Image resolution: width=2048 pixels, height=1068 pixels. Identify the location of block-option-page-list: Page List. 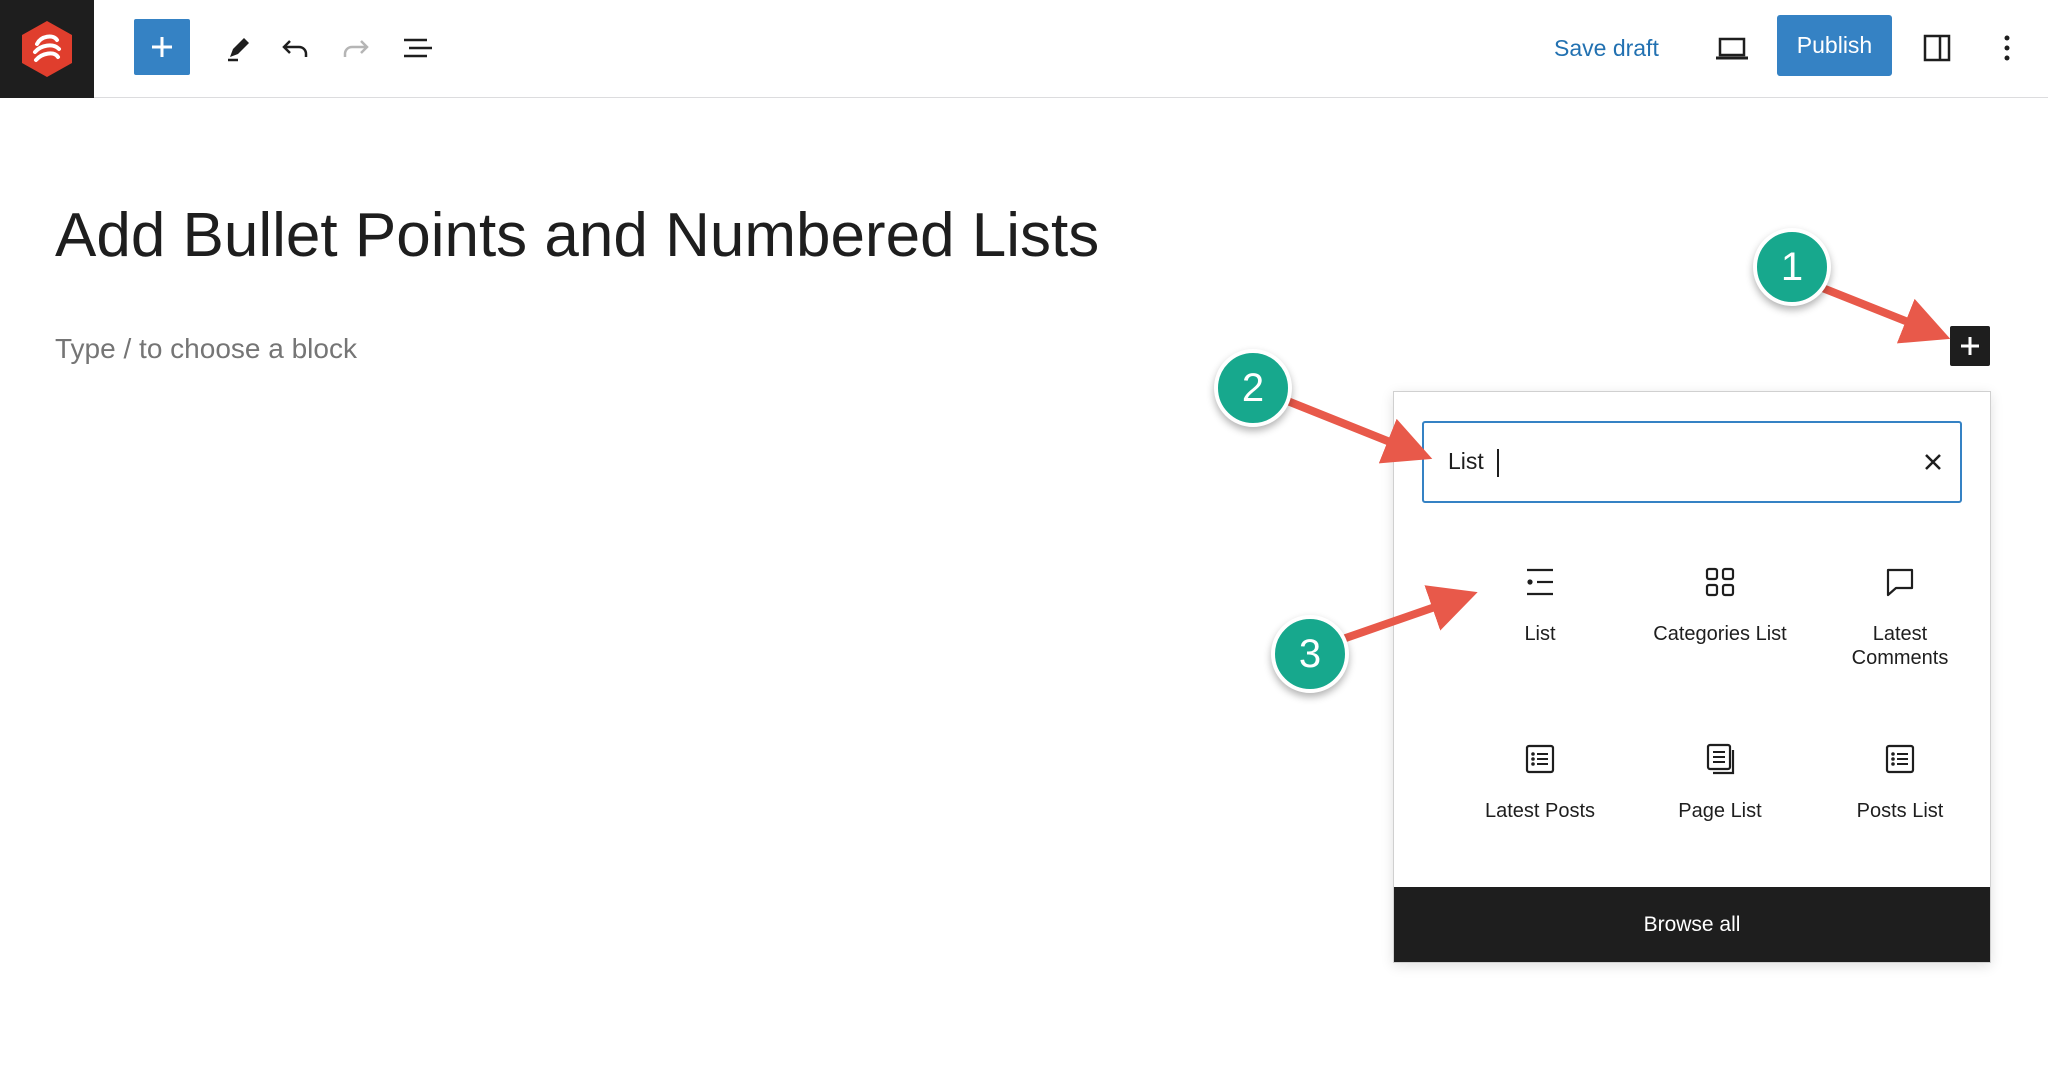
(1720, 814).